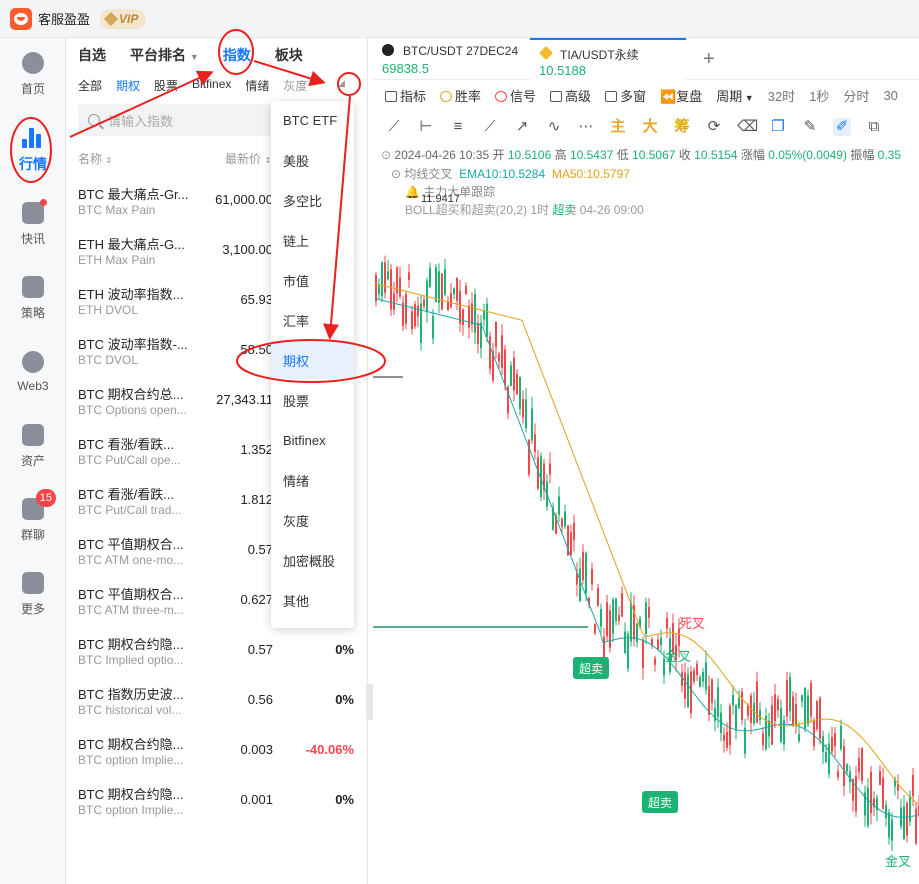 The height and width of the screenshot is (884, 919). I want to click on toolbar-winrate: 胜率, so click(460, 95).